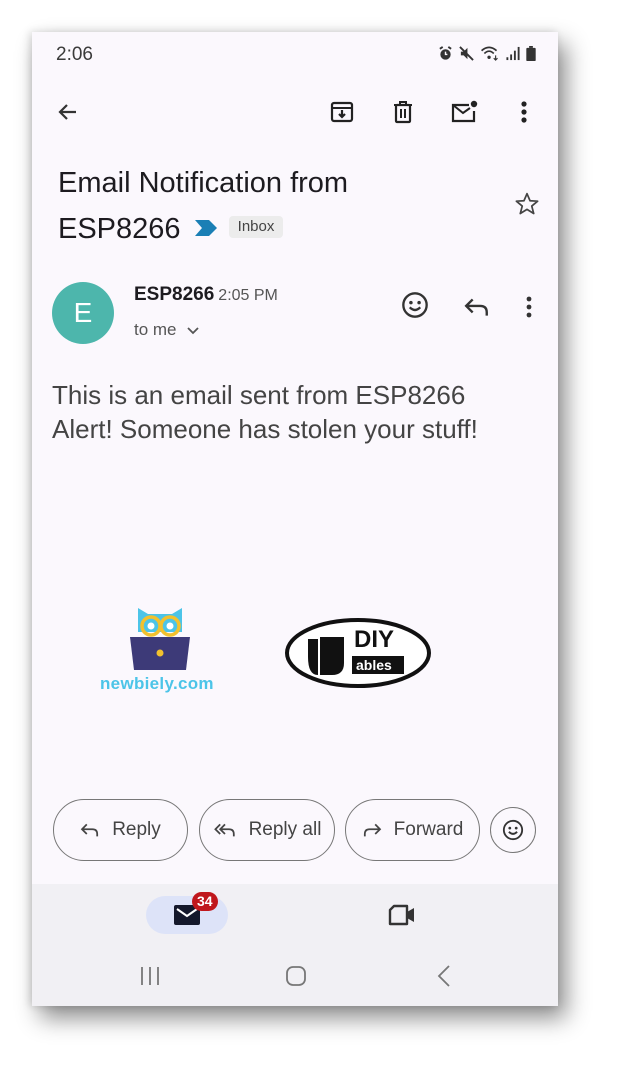 The height and width of the screenshot is (1072, 623). I want to click on recipient-label: to me, so click(155, 329).